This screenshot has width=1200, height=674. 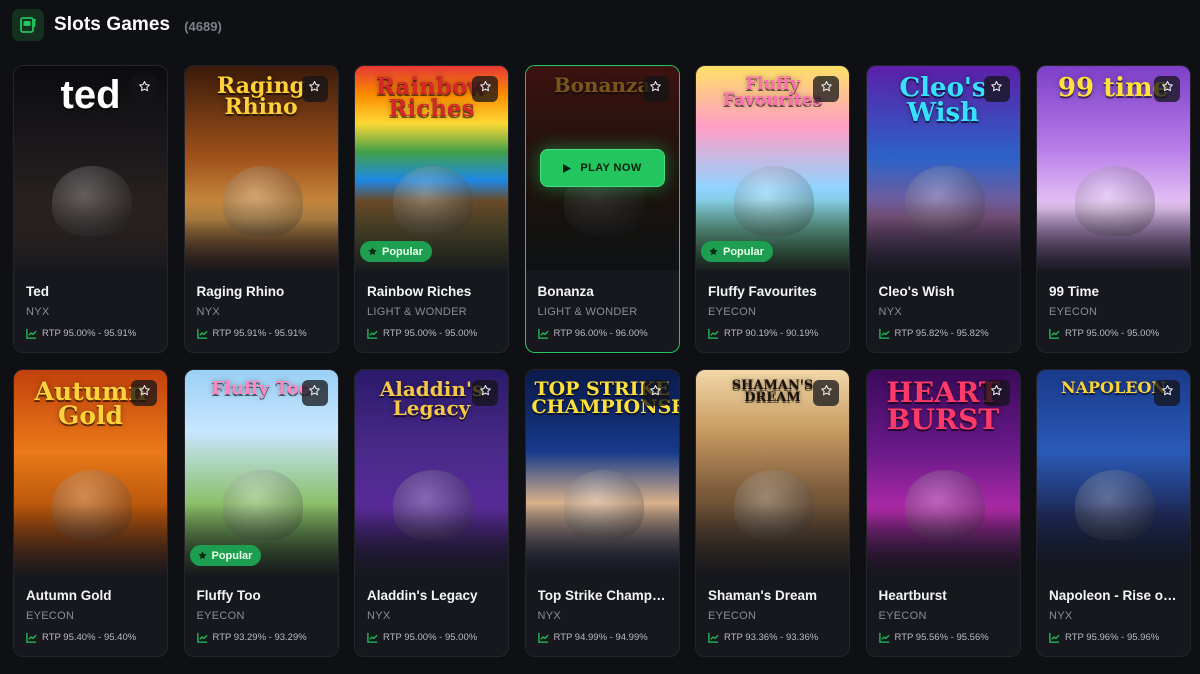 I want to click on game-card: ted Ted NYX RTP 95.00% - 95.91%, so click(x=90, y=209).